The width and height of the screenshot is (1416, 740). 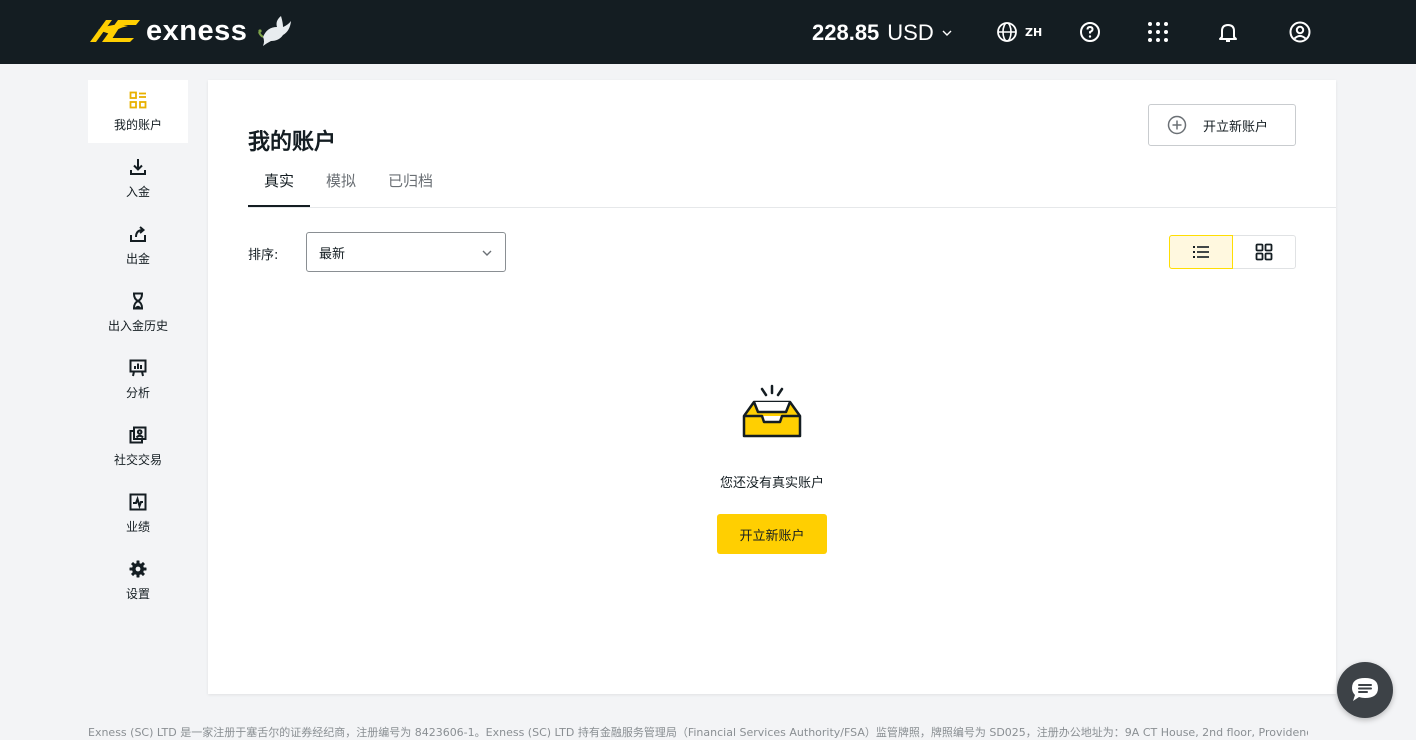 What do you see at coordinates (292, 142) in the screenshot?
I see `page-title: 我的账户` at bounding box center [292, 142].